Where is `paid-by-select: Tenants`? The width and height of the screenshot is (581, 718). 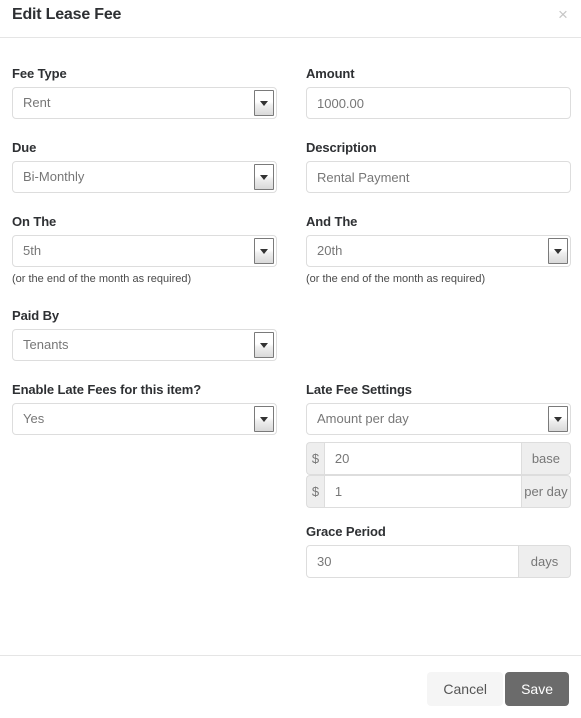 paid-by-select: Tenants is located at coordinates (144, 345).